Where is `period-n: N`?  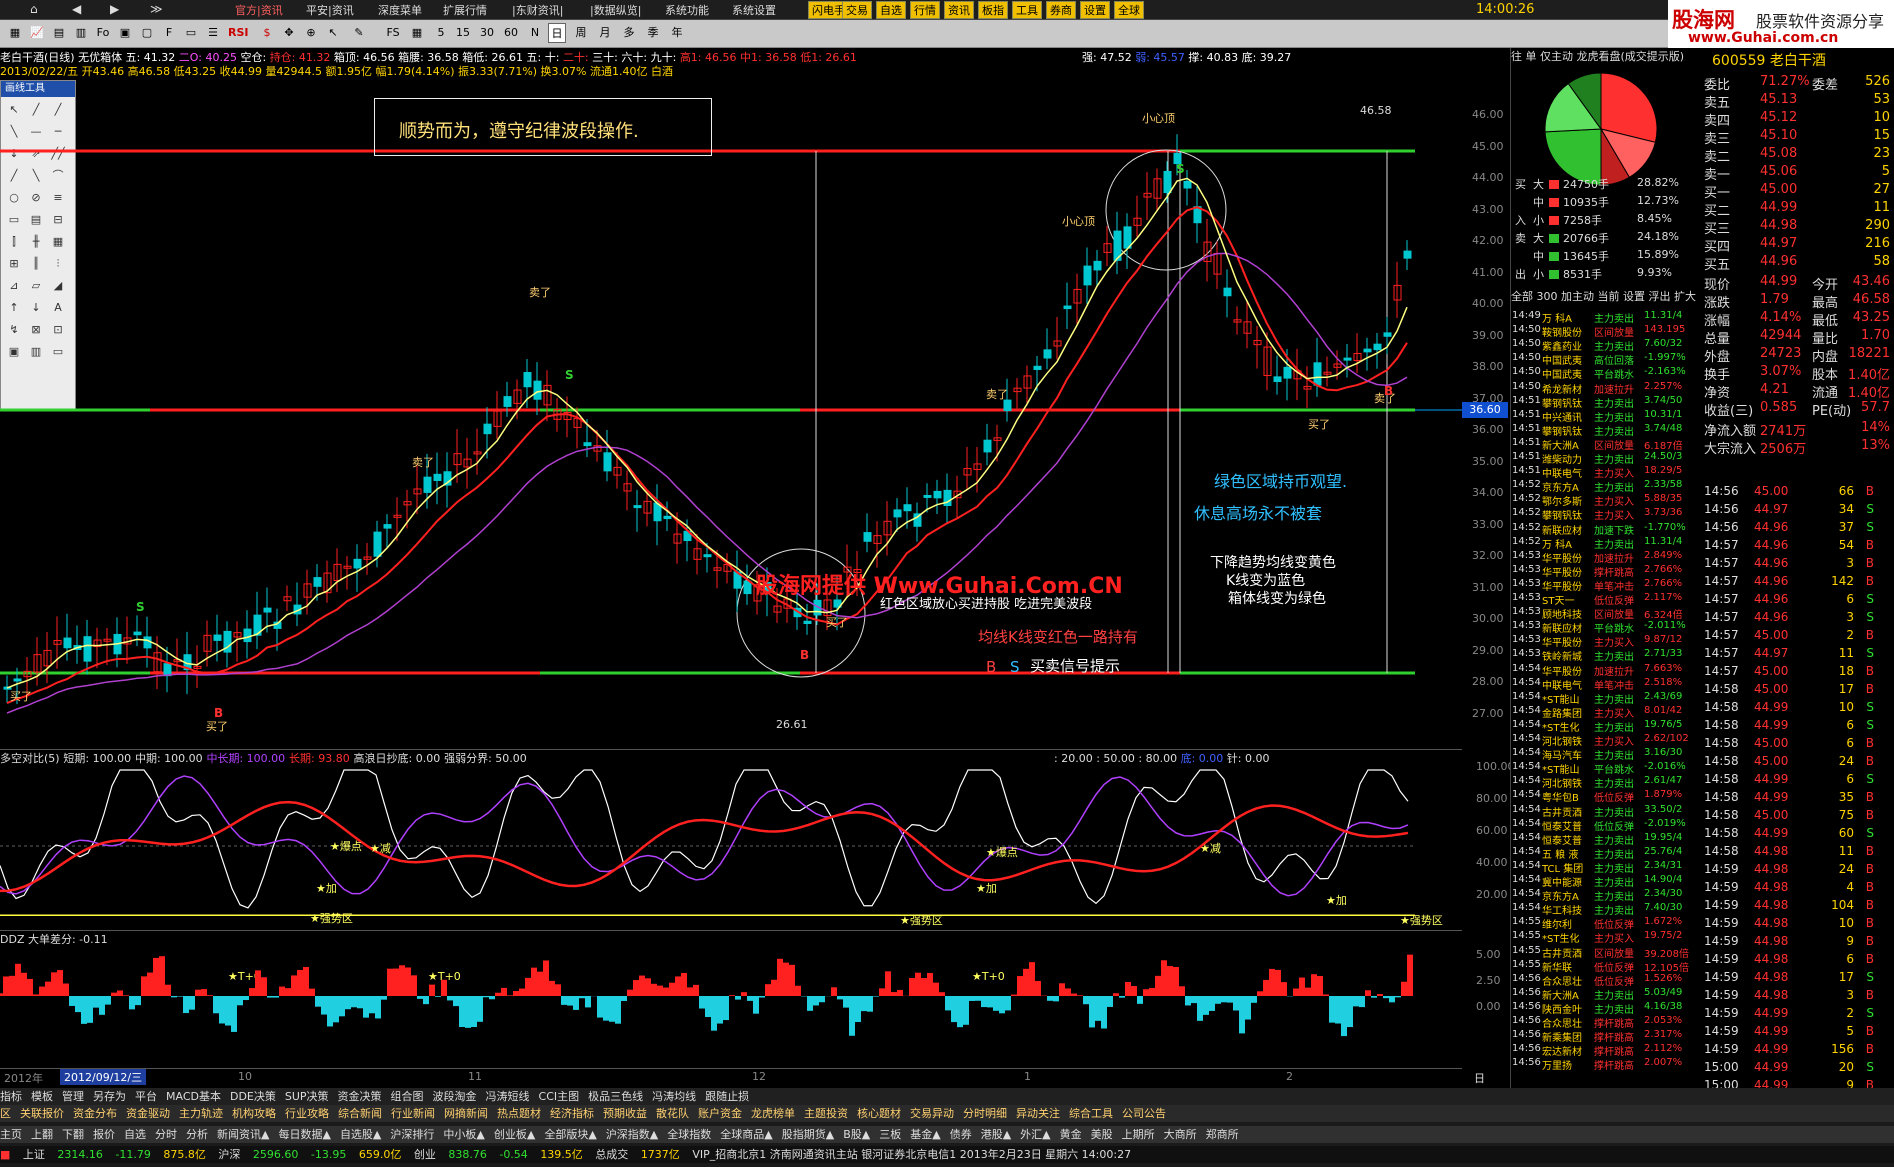 period-n: N is located at coordinates (535, 33).